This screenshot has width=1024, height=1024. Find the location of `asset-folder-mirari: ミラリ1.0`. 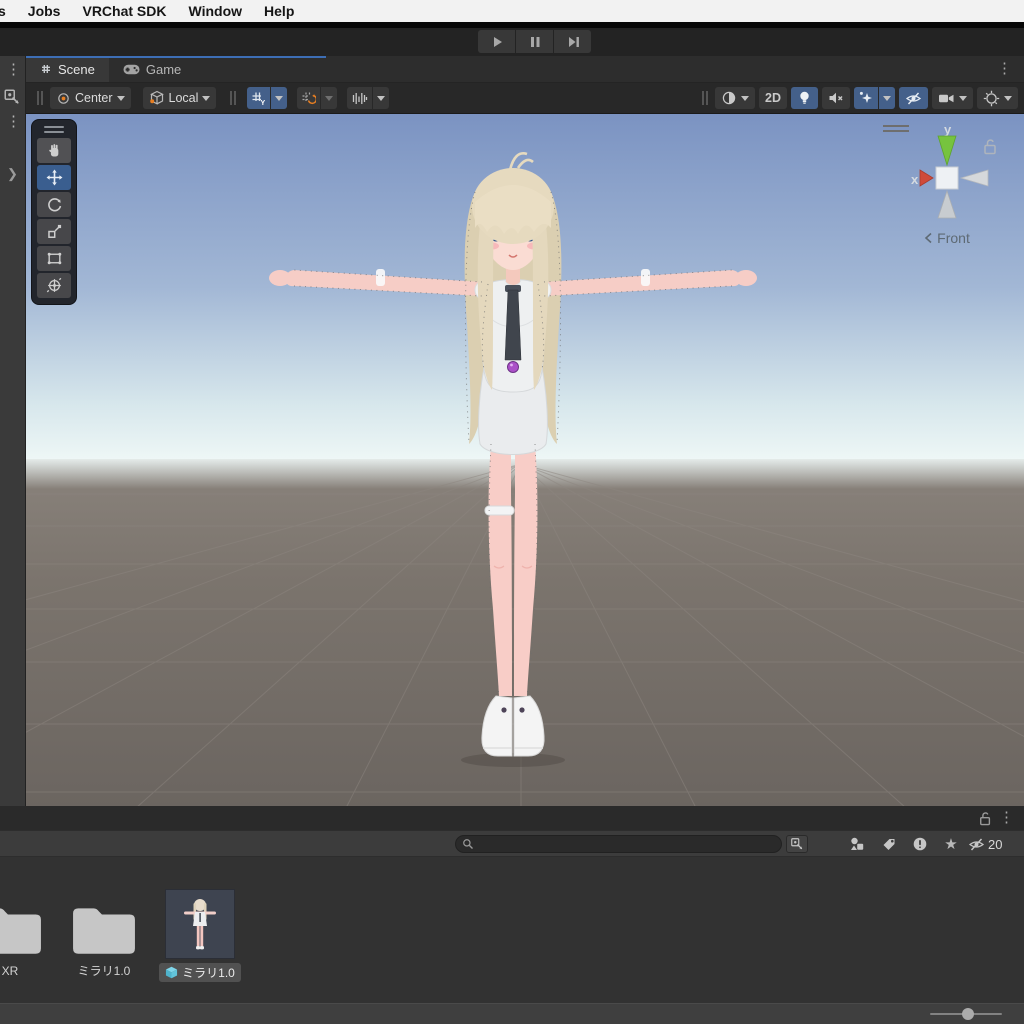

asset-folder-mirari: ミラリ1.0 is located at coordinates (104, 933).